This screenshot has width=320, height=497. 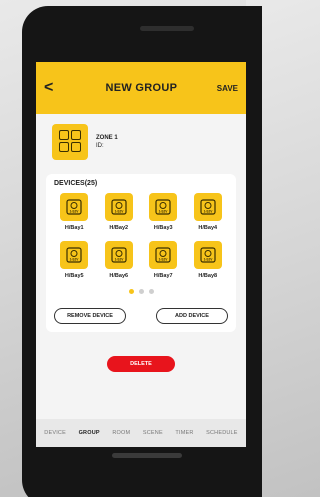 What do you see at coordinates (153, 433) in the screenshot?
I see `tab-scene: SCENE` at bounding box center [153, 433].